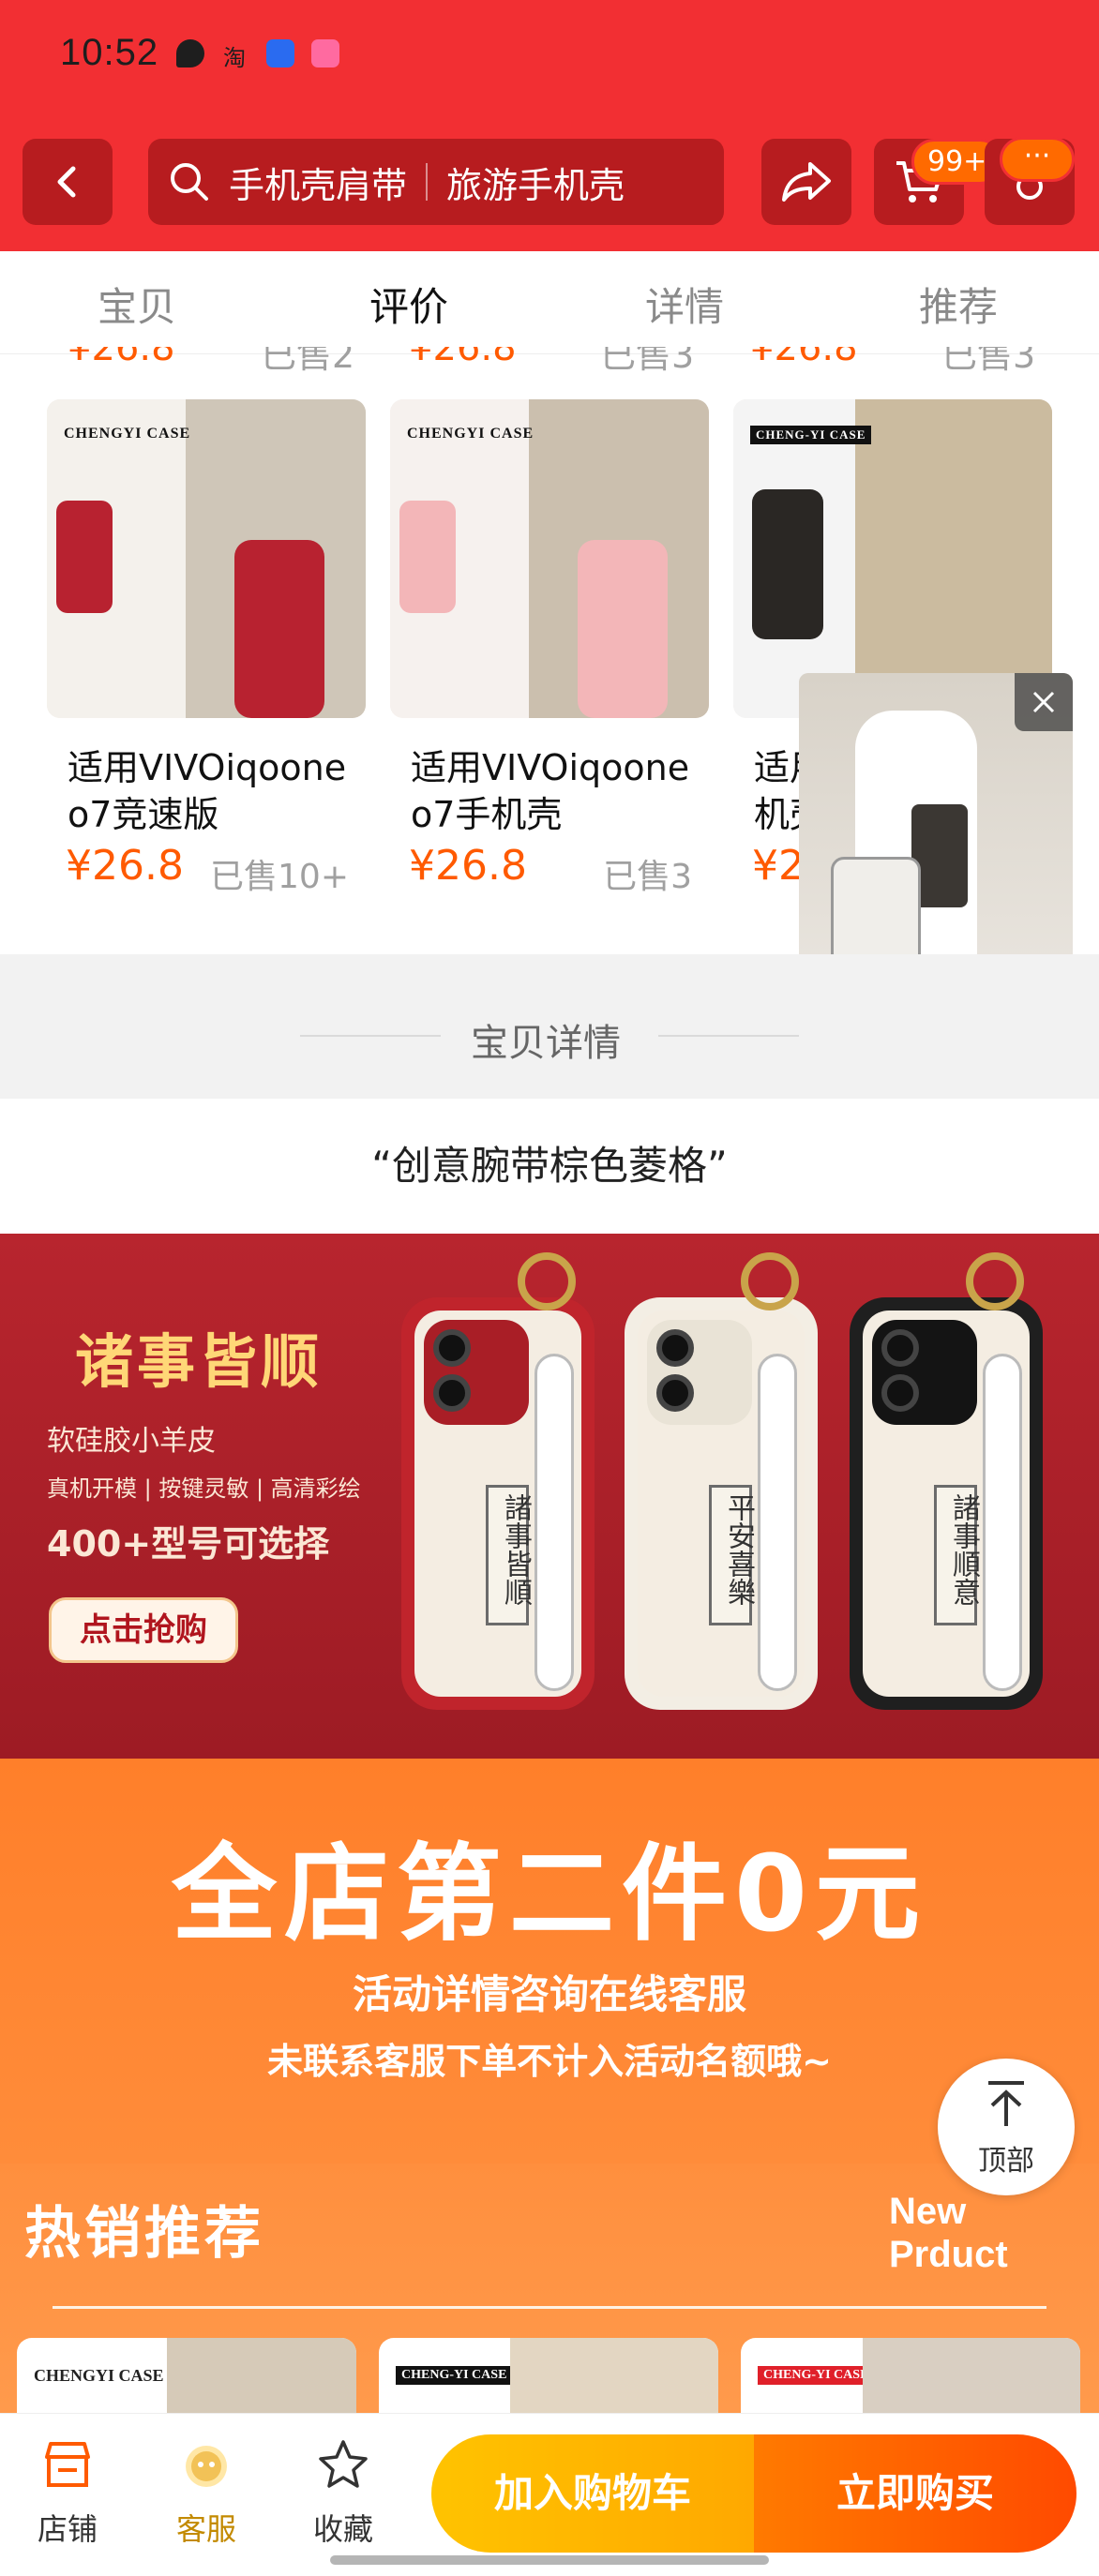 This screenshot has height=2576, width=1099. What do you see at coordinates (549, 1885) in the screenshot?
I see `banner-title: 全店第二件0元` at bounding box center [549, 1885].